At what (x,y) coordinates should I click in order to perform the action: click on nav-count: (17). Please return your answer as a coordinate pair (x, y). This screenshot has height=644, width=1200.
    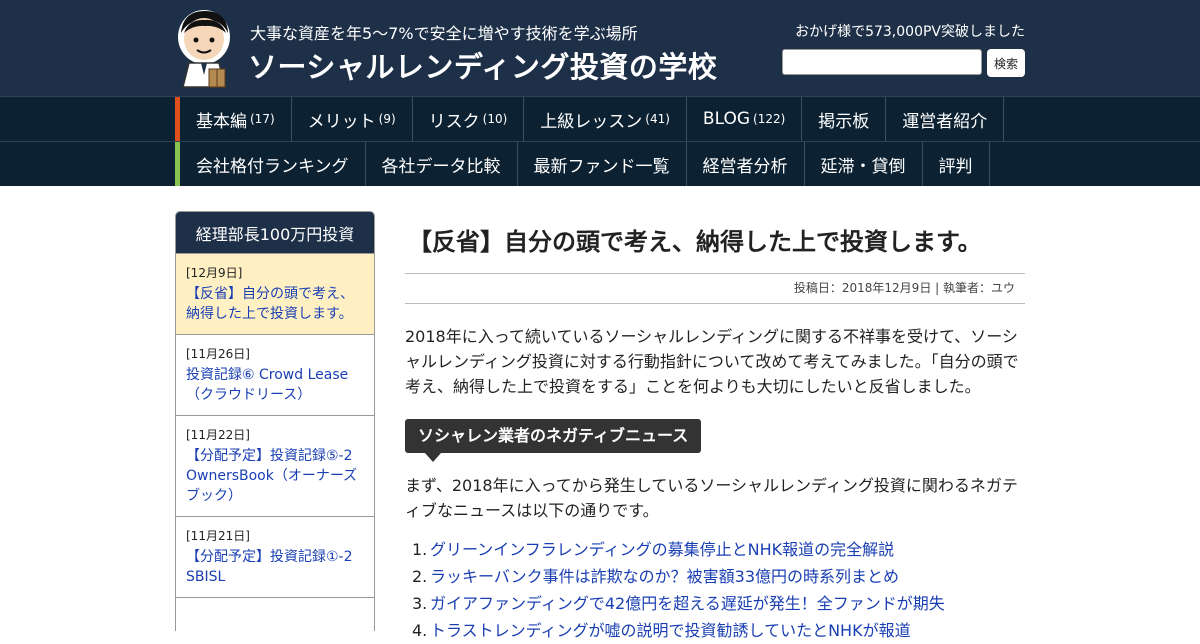
    Looking at the image, I should click on (262, 119).